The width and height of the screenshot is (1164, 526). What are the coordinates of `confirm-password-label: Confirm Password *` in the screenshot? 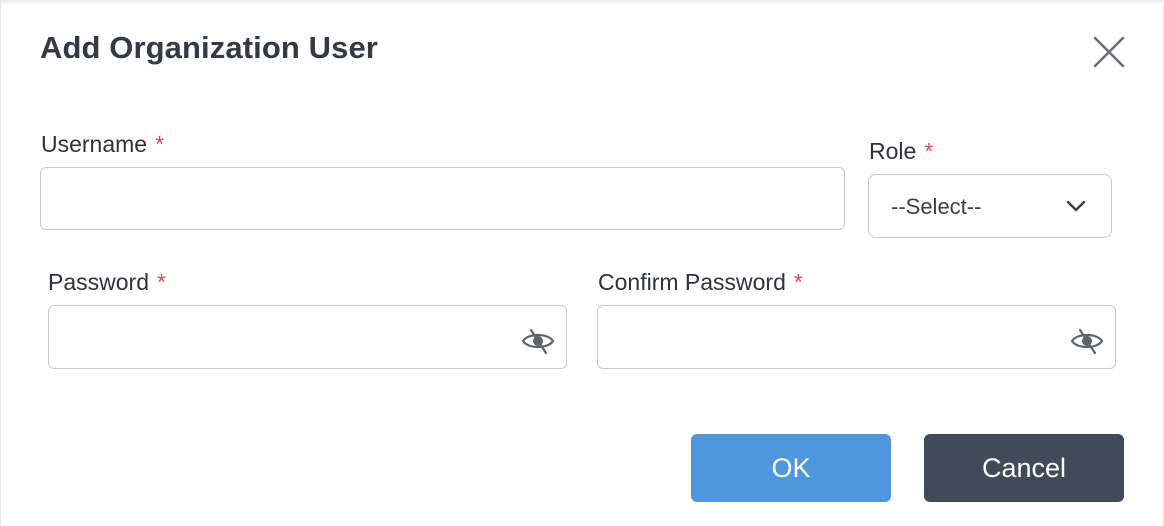 It's located at (700, 282).